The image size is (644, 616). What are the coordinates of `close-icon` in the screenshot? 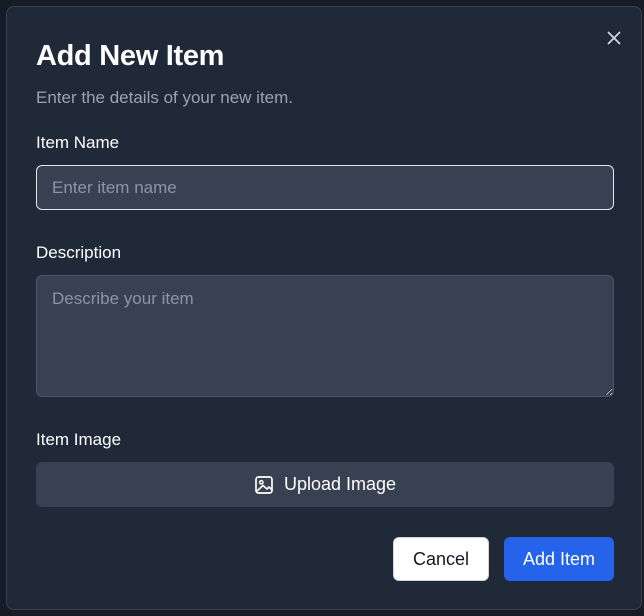 It's located at (614, 38).